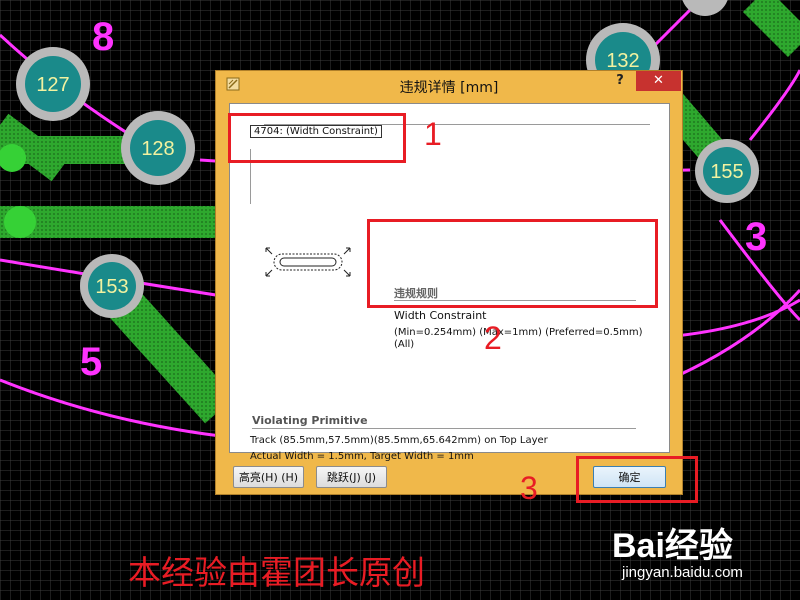 This screenshot has height=600, width=800. I want to click on pad: 153, so click(112, 286).